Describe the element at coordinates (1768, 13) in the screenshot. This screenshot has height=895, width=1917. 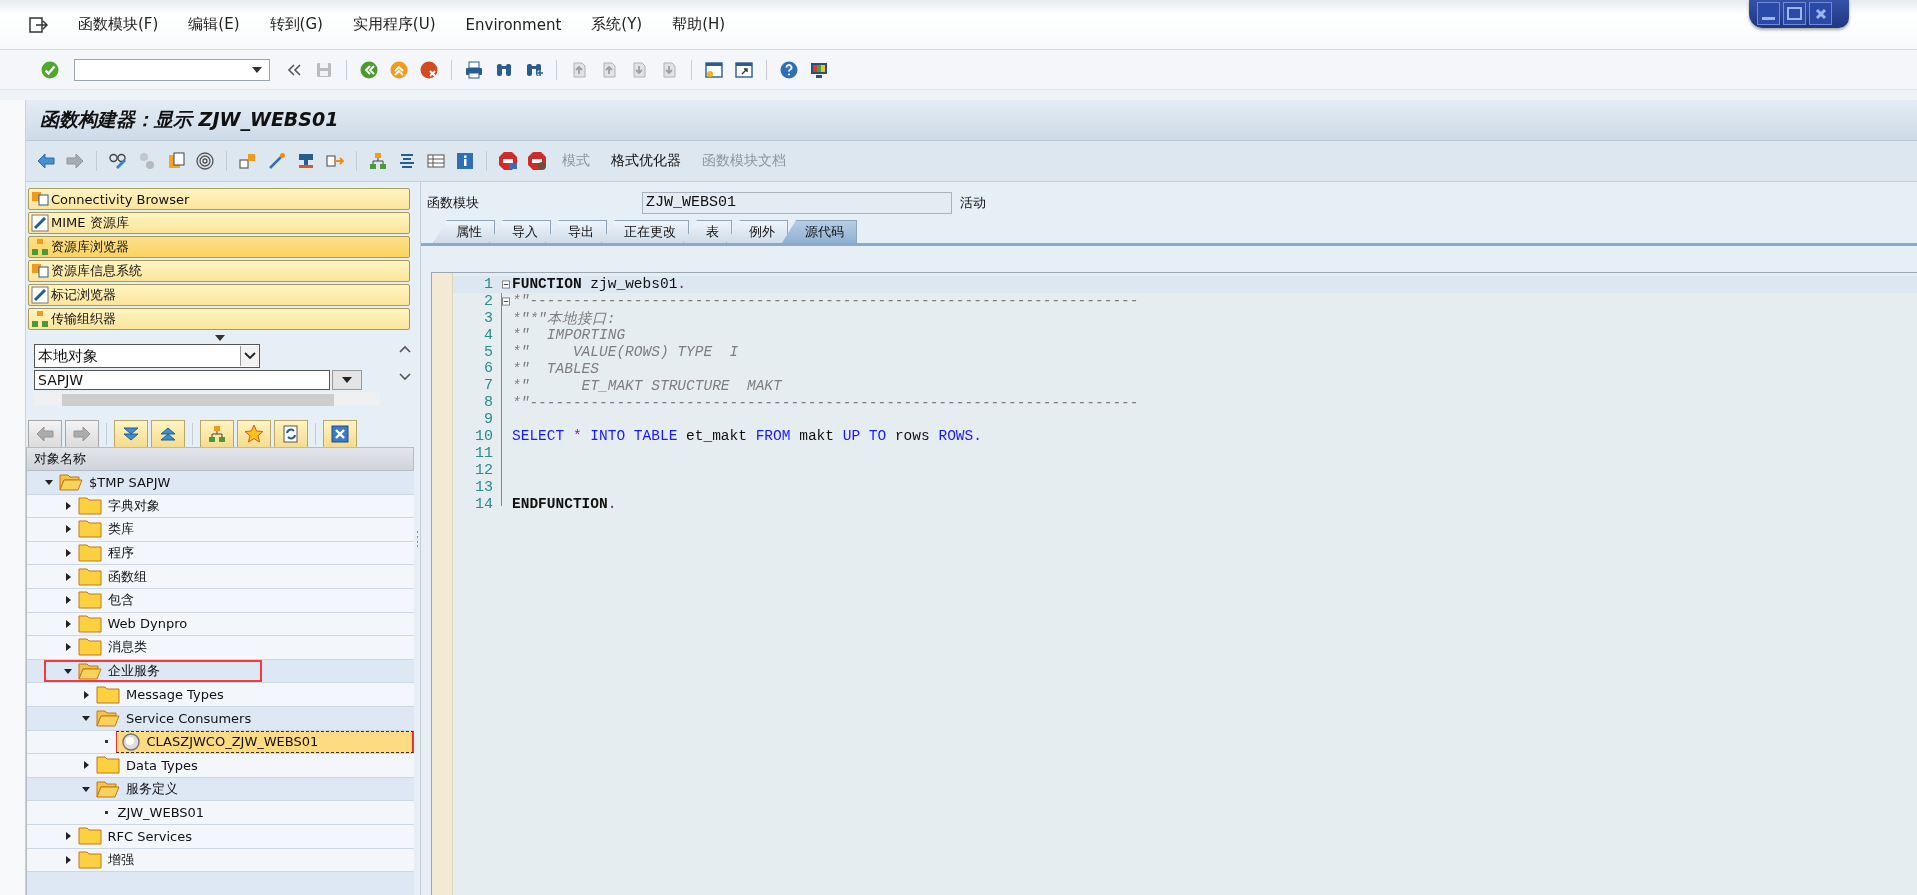
I see `minimize-button` at that location.